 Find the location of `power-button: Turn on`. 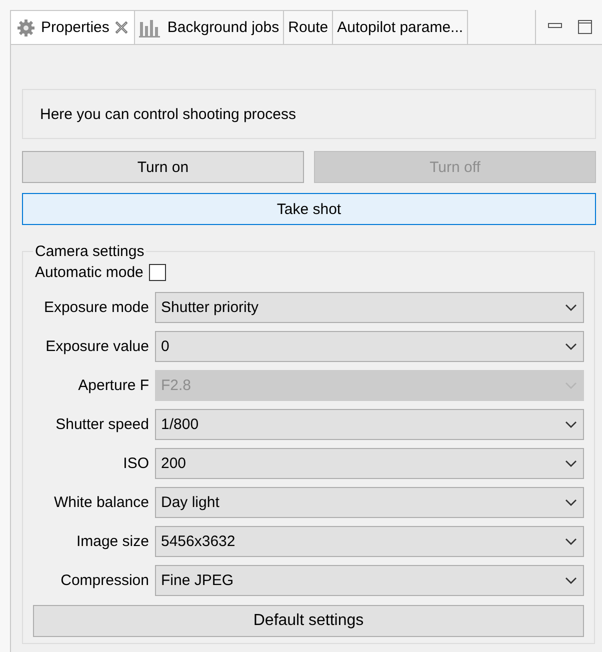

power-button: Turn on is located at coordinates (163, 167).